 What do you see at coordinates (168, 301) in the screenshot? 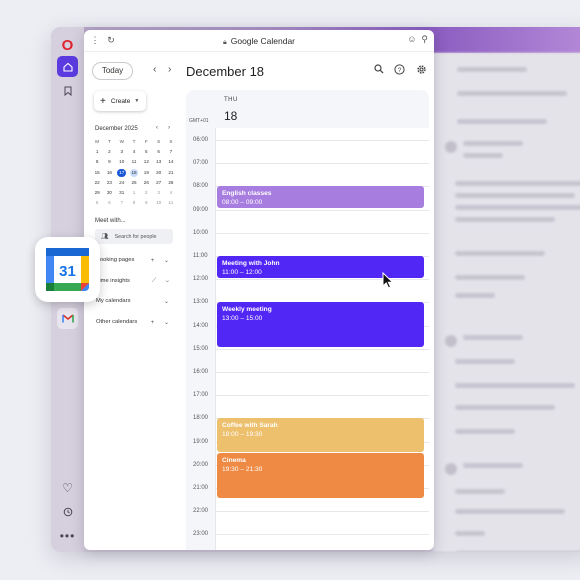
I see `chevron-down-icon: ⌄` at bounding box center [168, 301].